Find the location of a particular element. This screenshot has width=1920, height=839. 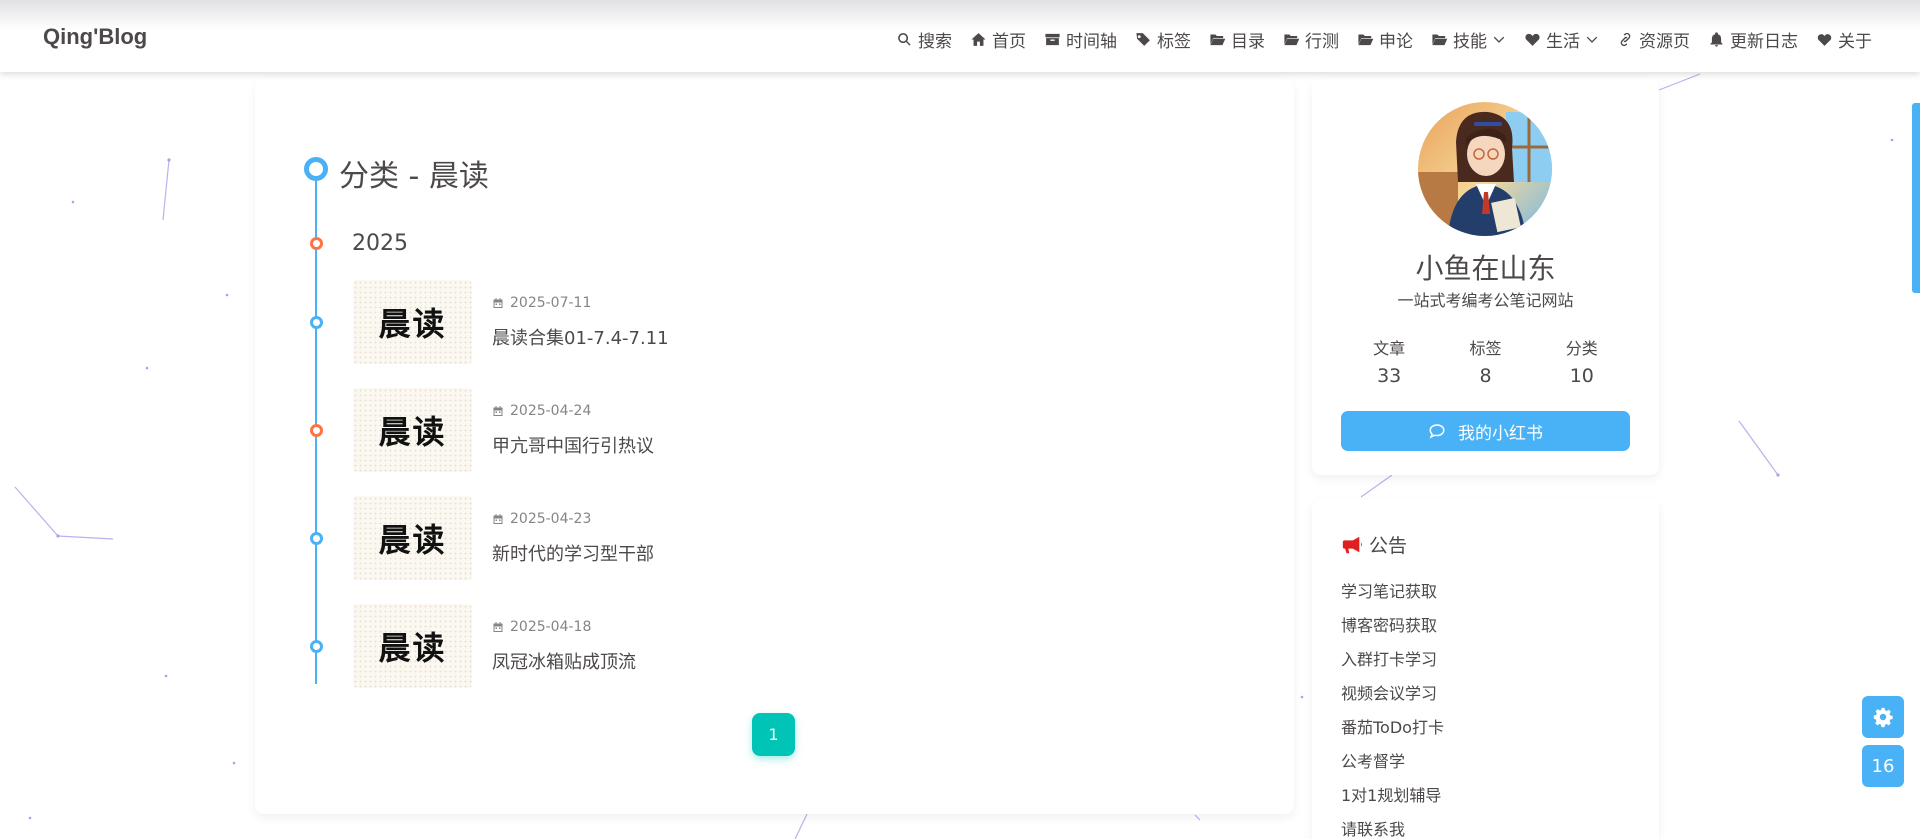

post-date: 2025-04-18 is located at coordinates (541, 627).